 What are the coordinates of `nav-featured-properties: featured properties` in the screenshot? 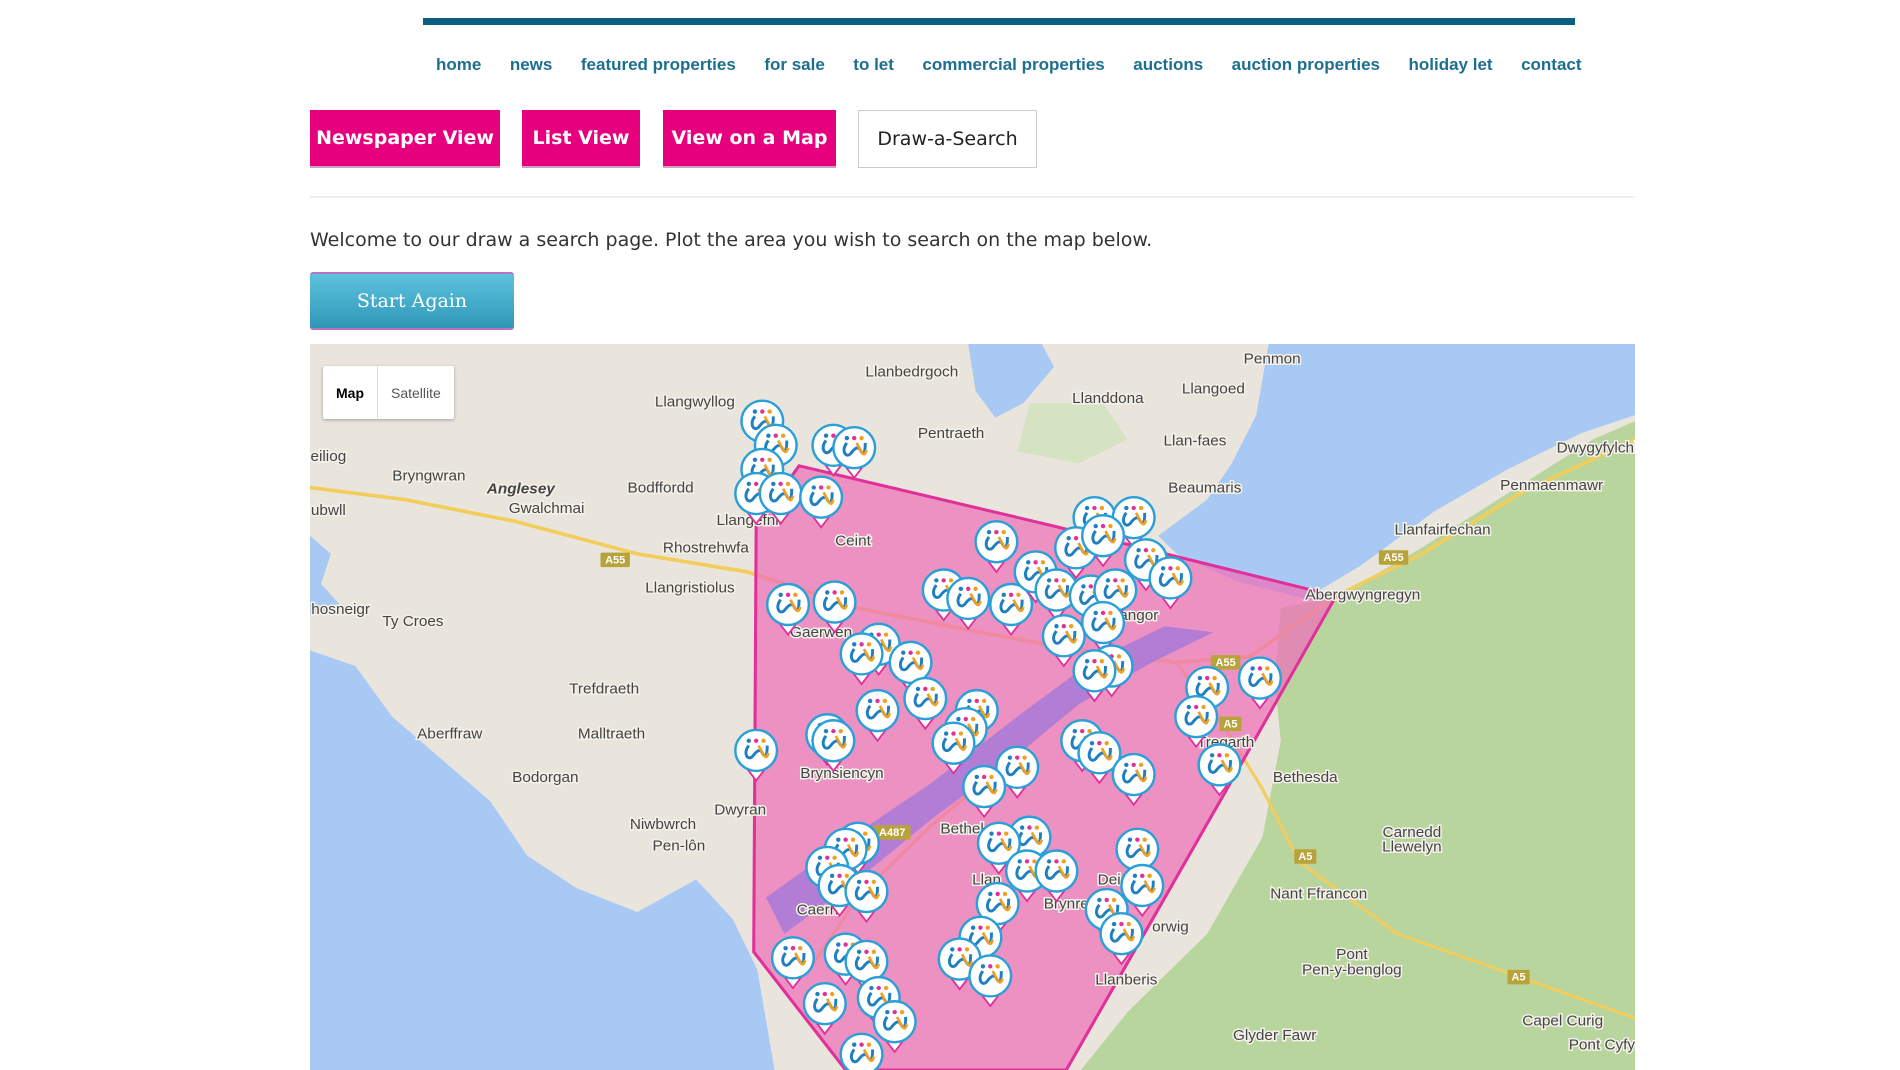 It's located at (658, 65).